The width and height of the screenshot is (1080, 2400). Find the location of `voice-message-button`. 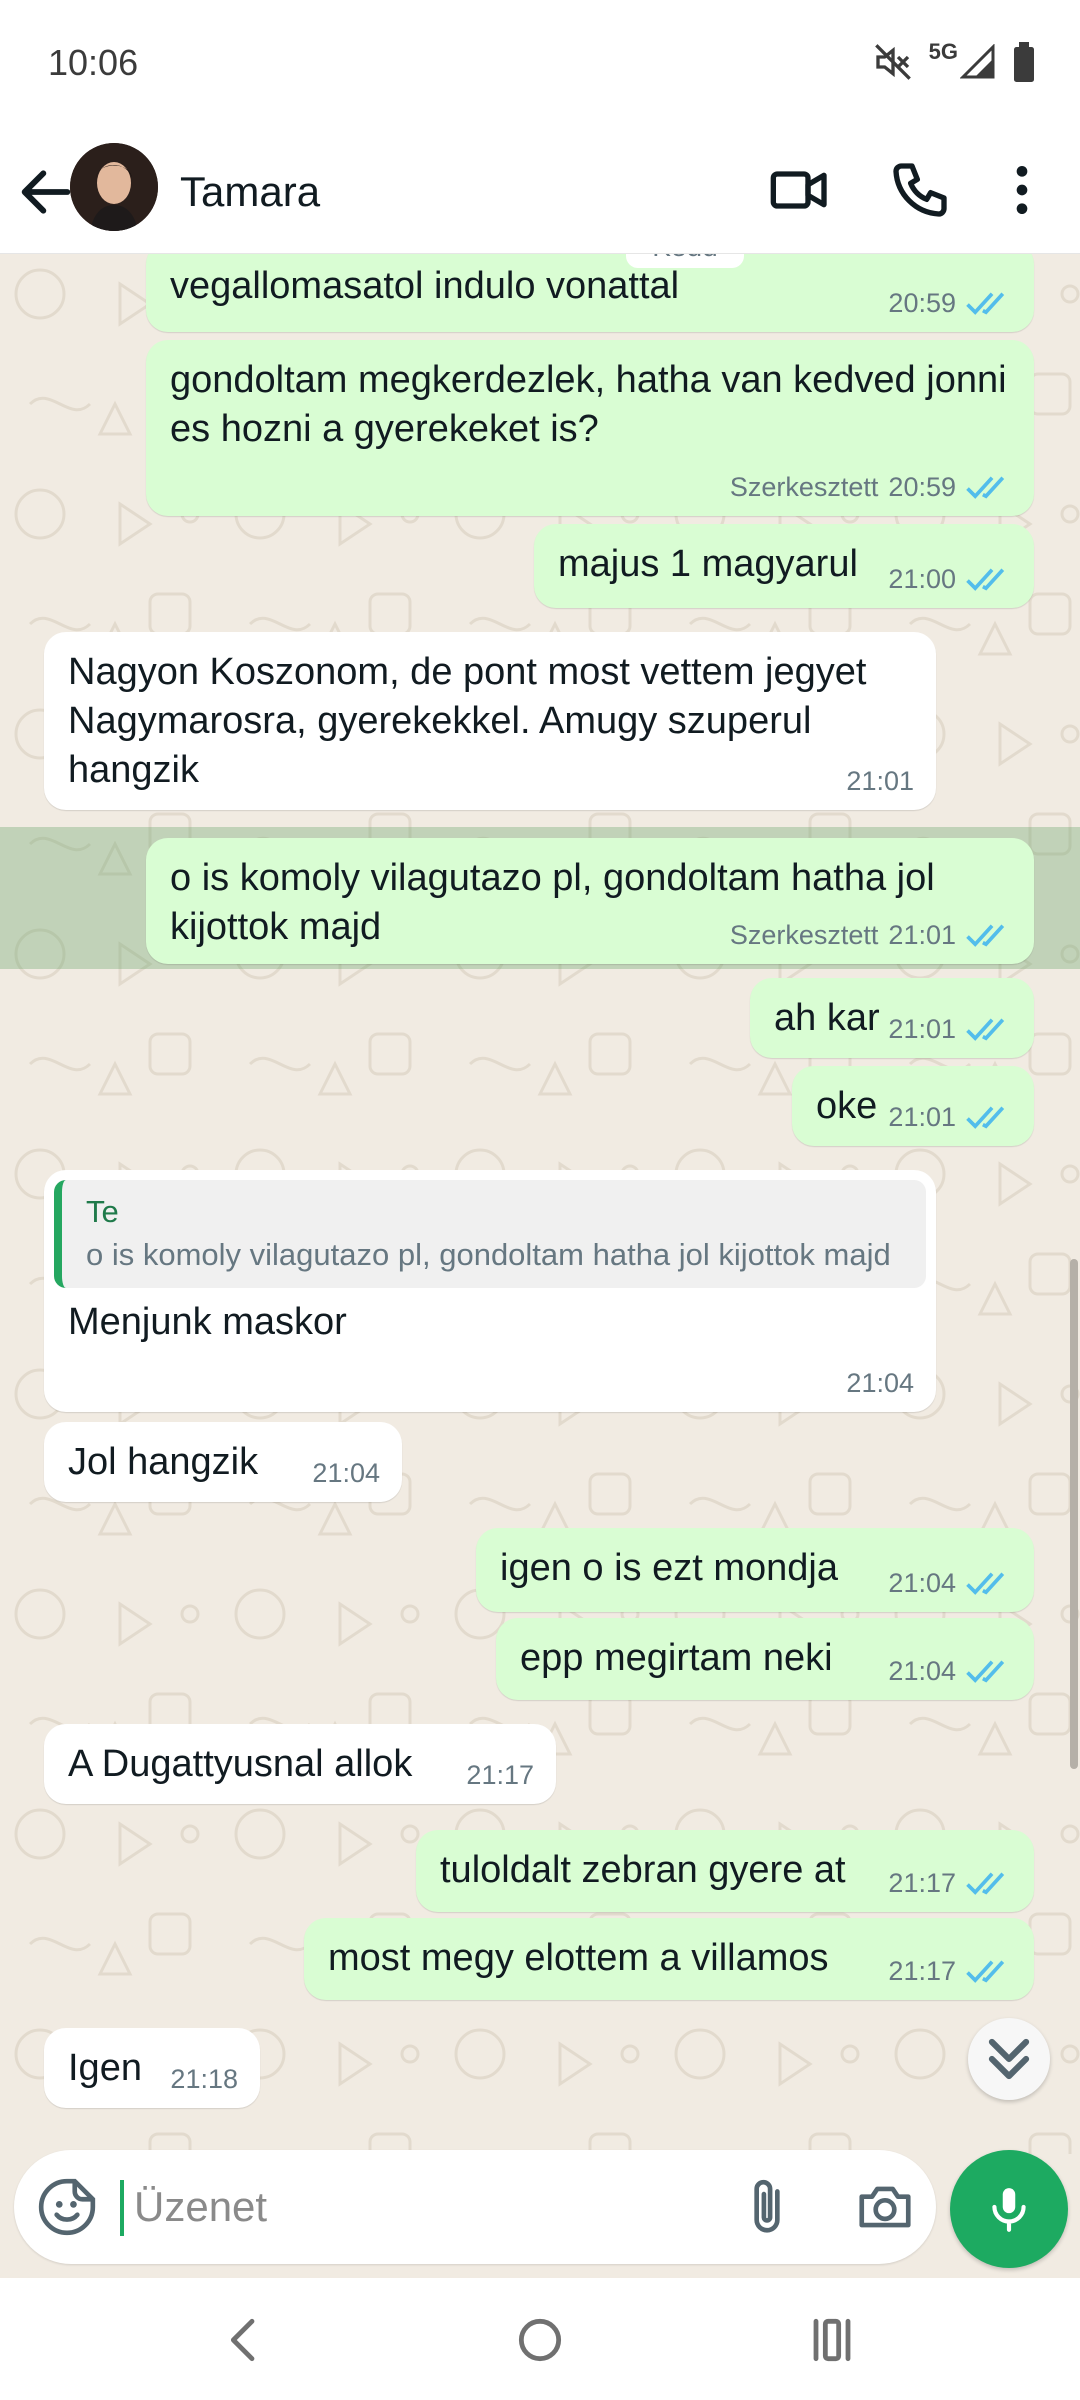

voice-message-button is located at coordinates (1009, 2209).